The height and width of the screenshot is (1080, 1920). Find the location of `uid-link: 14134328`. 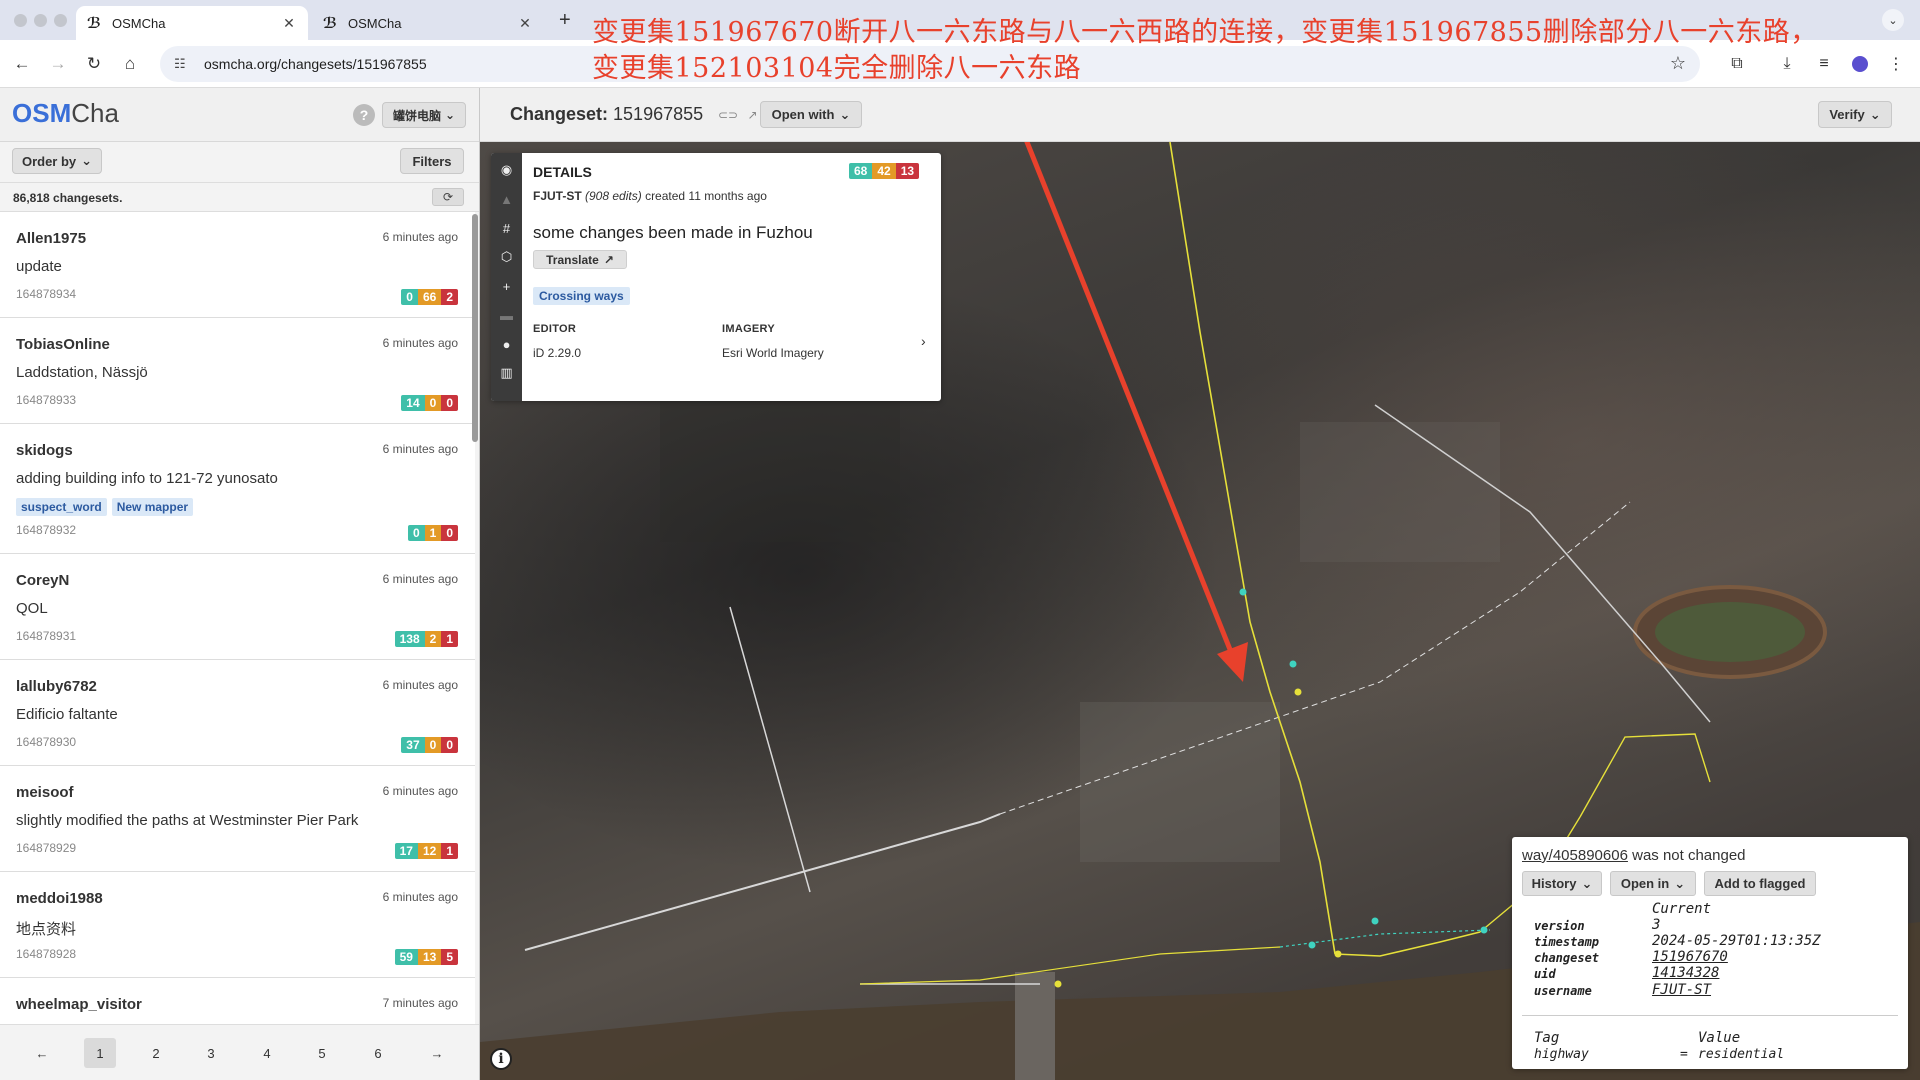

uid-link: 14134328 is located at coordinates (1685, 973).